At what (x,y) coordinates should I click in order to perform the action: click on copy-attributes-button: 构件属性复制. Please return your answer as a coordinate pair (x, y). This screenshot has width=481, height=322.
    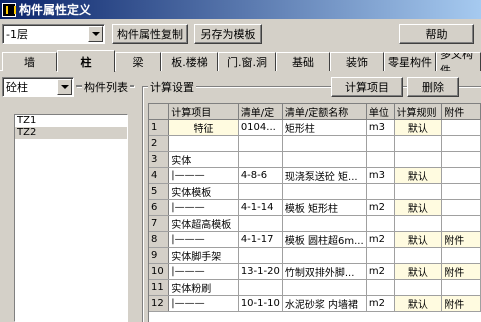
    Looking at the image, I should click on (150, 34).